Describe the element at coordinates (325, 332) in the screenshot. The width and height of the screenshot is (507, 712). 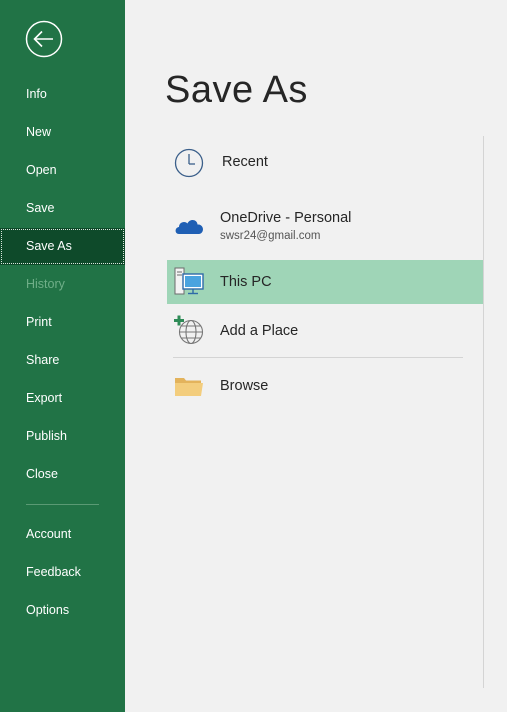
I see `location-add-a-place: Add a Place` at that location.